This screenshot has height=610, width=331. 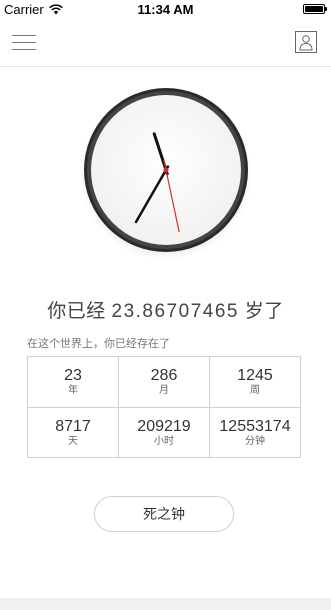 I want to click on status-time: 11:34 AM, so click(x=165, y=9).